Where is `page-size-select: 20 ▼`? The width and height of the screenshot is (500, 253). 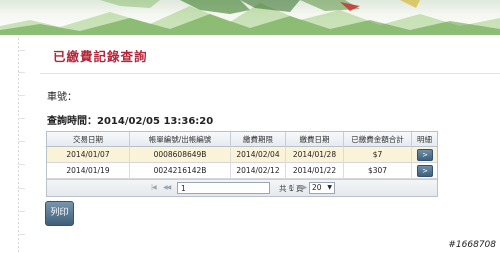
page-size-select: 20 ▼ is located at coordinates (322, 188).